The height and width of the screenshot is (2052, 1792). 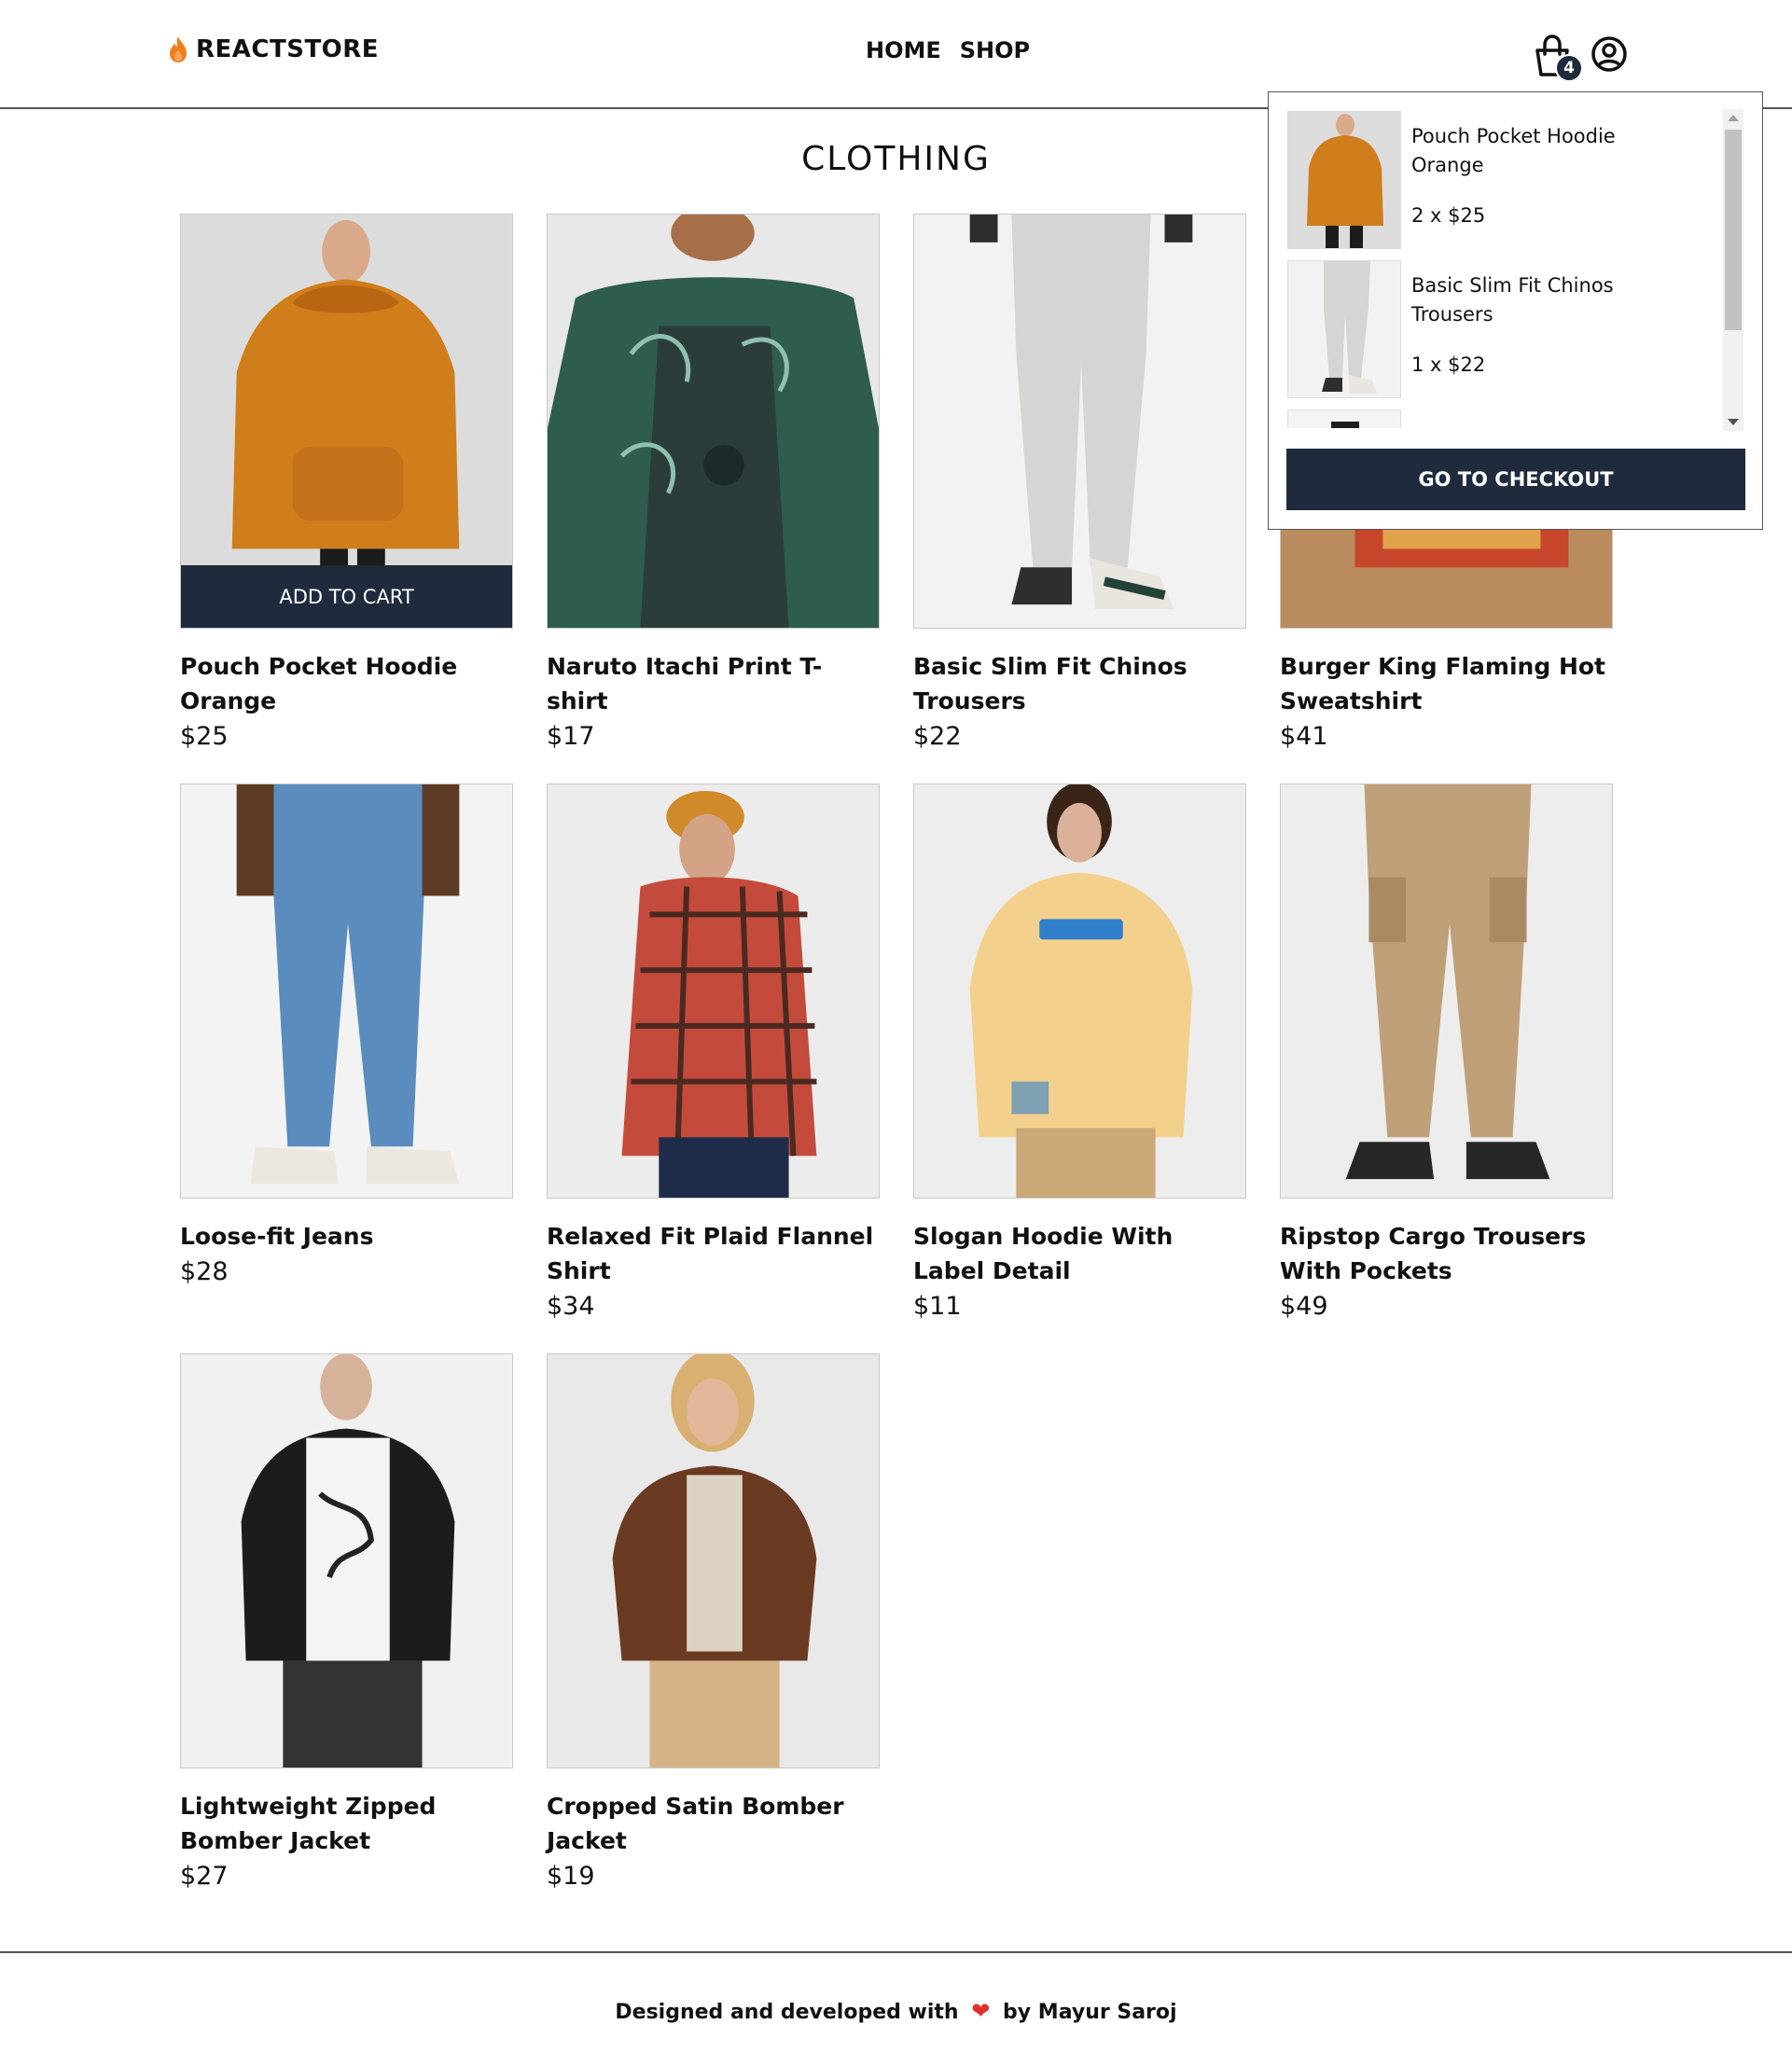 I want to click on product-price: $41, so click(x=1304, y=737).